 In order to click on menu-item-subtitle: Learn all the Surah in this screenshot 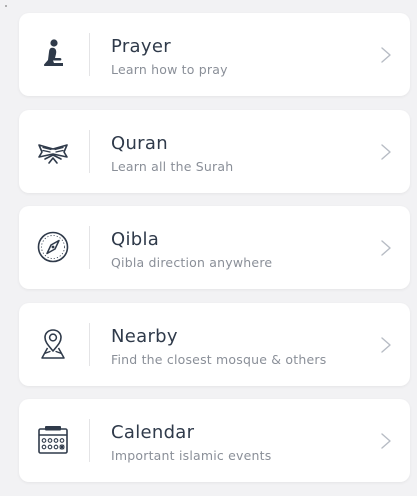, I will do `click(172, 166)`.